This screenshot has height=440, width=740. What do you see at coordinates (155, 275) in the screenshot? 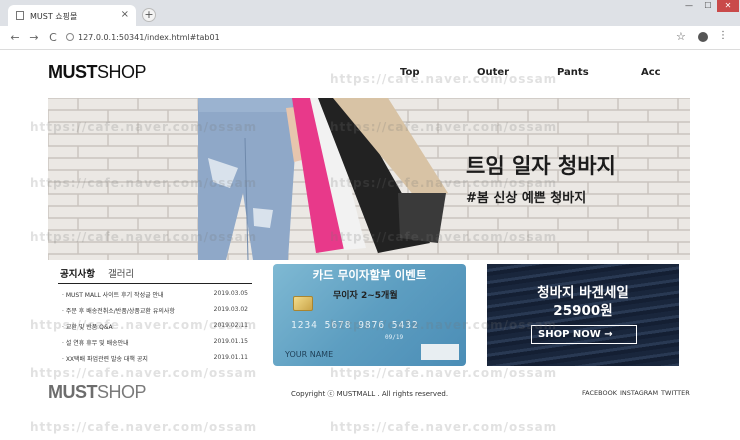
I see `notice-tab-bar: 공지사항 갤러리` at bounding box center [155, 275].